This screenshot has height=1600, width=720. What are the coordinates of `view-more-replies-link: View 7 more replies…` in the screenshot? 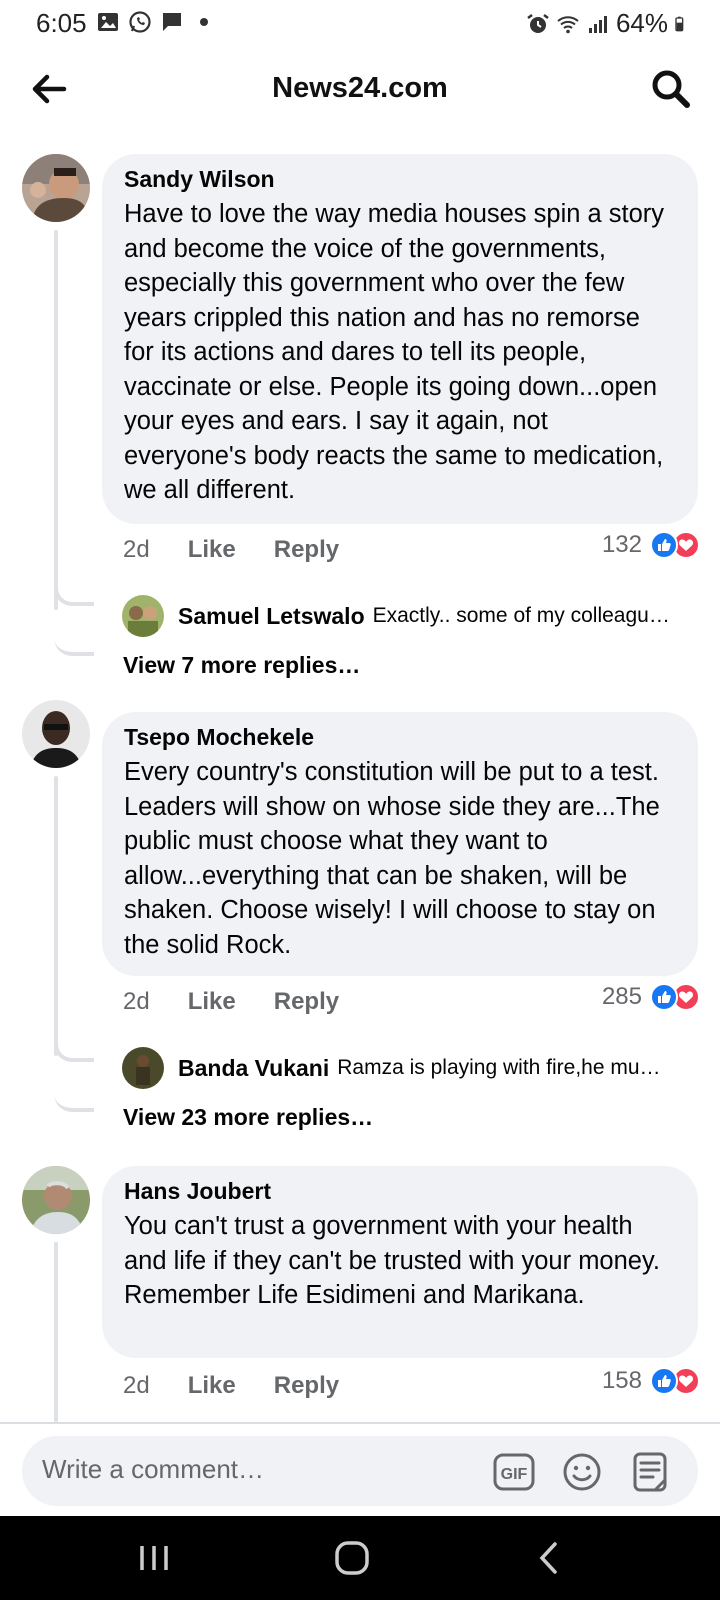 It's located at (241, 665).